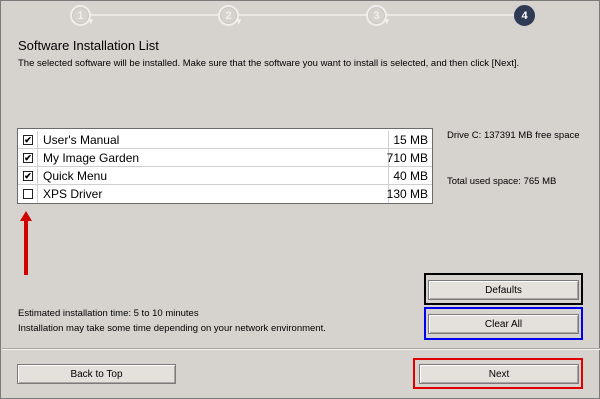 This screenshot has height=399, width=600. What do you see at coordinates (513, 135) in the screenshot?
I see `drive-free-space: Drive C: 137391 MB free space` at bounding box center [513, 135].